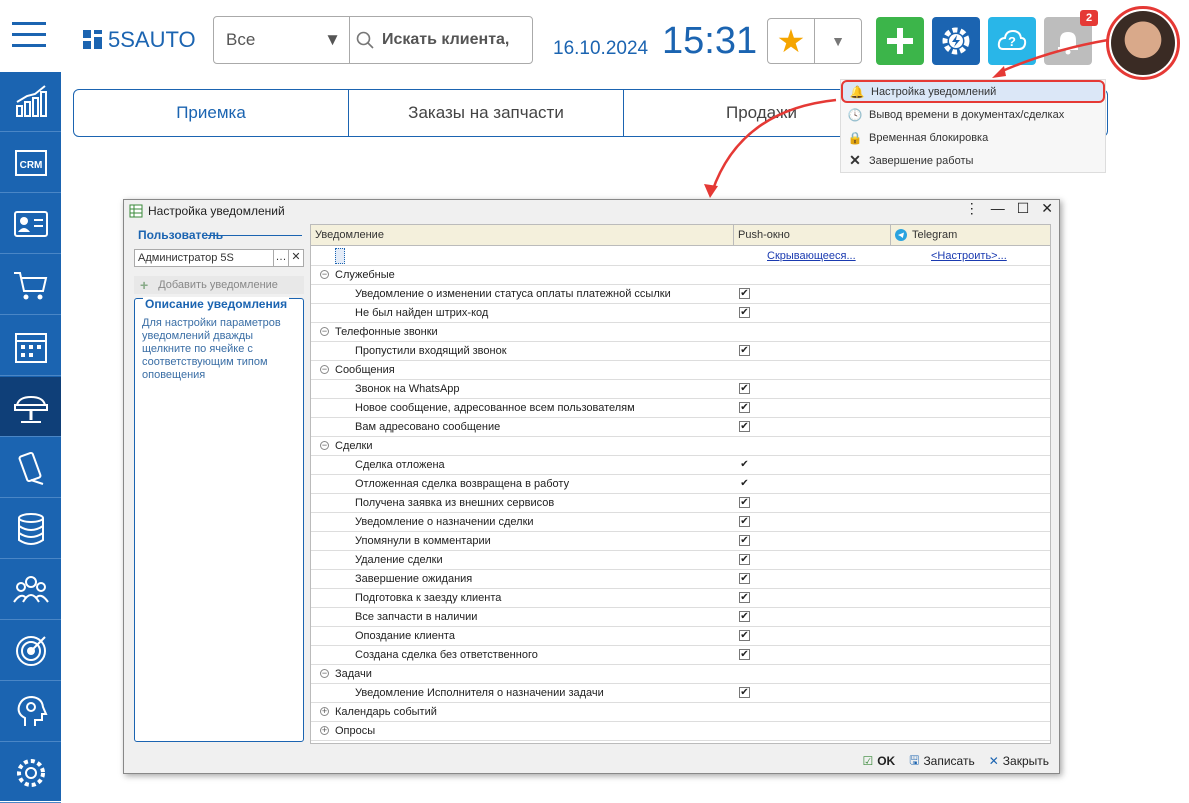 The width and height of the screenshot is (1189, 803). Describe the element at coordinates (219, 258) in the screenshot. I see `user-field: Администратор 5S … ✕` at that location.